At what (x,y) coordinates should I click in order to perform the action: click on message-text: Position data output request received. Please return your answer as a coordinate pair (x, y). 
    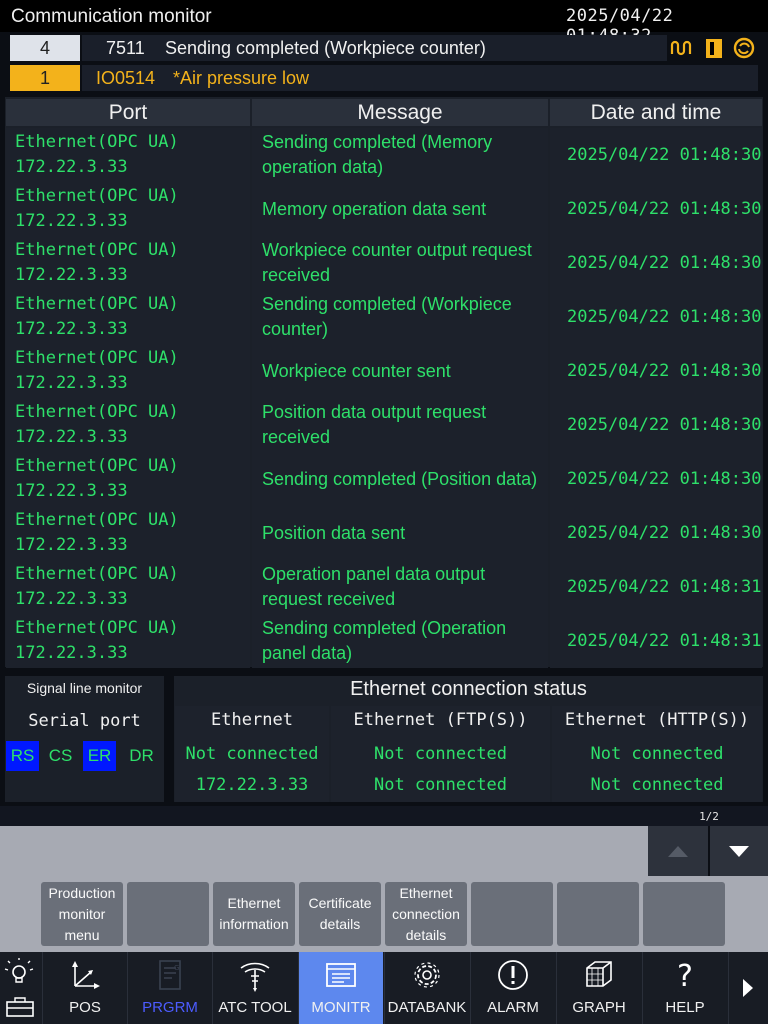
    Looking at the image, I should click on (374, 424).